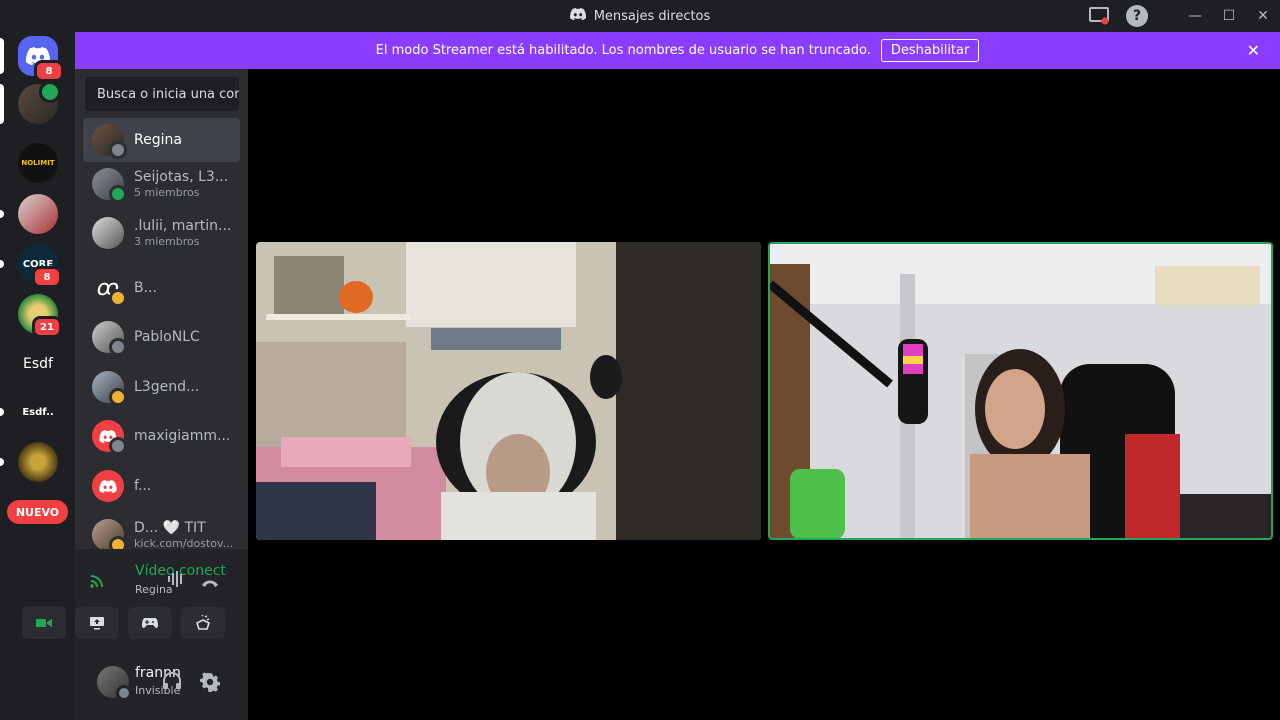 The height and width of the screenshot is (720, 1280). What do you see at coordinates (158, 140) in the screenshot?
I see `dm-name: Regina` at bounding box center [158, 140].